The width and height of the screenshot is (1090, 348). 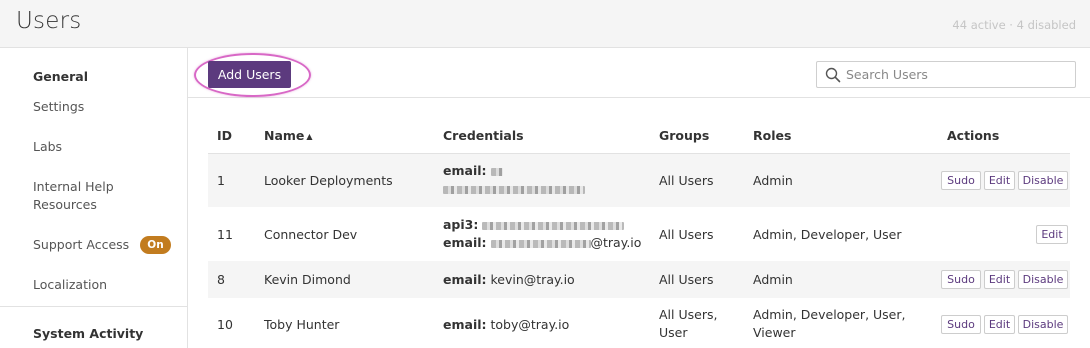 What do you see at coordinates (221, 180) in the screenshot?
I see `user-id: 1` at bounding box center [221, 180].